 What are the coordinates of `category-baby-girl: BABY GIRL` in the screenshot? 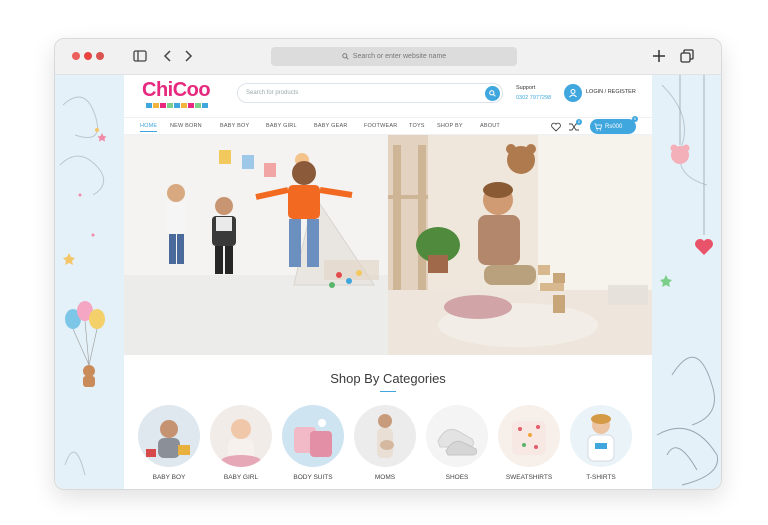 It's located at (241, 443).